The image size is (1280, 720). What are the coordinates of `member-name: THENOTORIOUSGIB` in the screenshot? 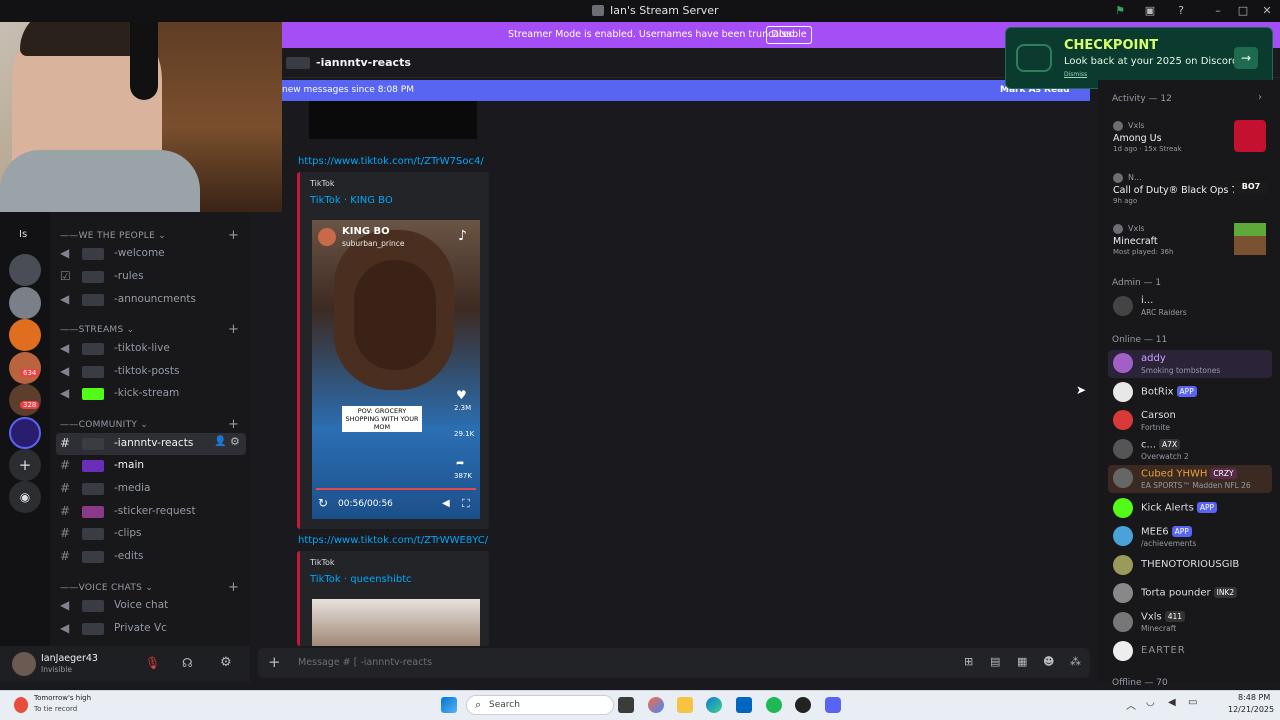 It's located at (1190, 564).